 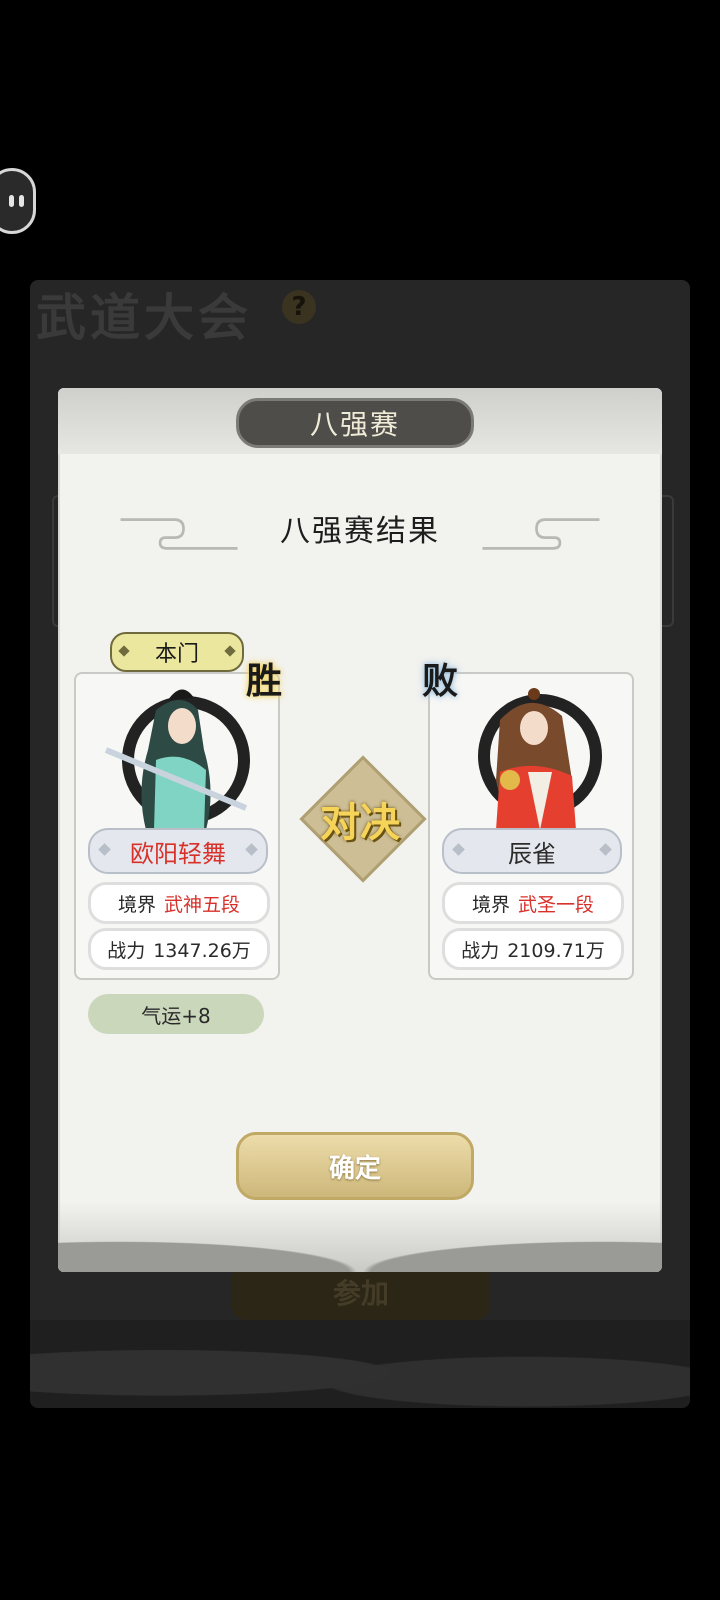 What do you see at coordinates (360, 1237) in the screenshot?
I see `modal-cloud-footer` at bounding box center [360, 1237].